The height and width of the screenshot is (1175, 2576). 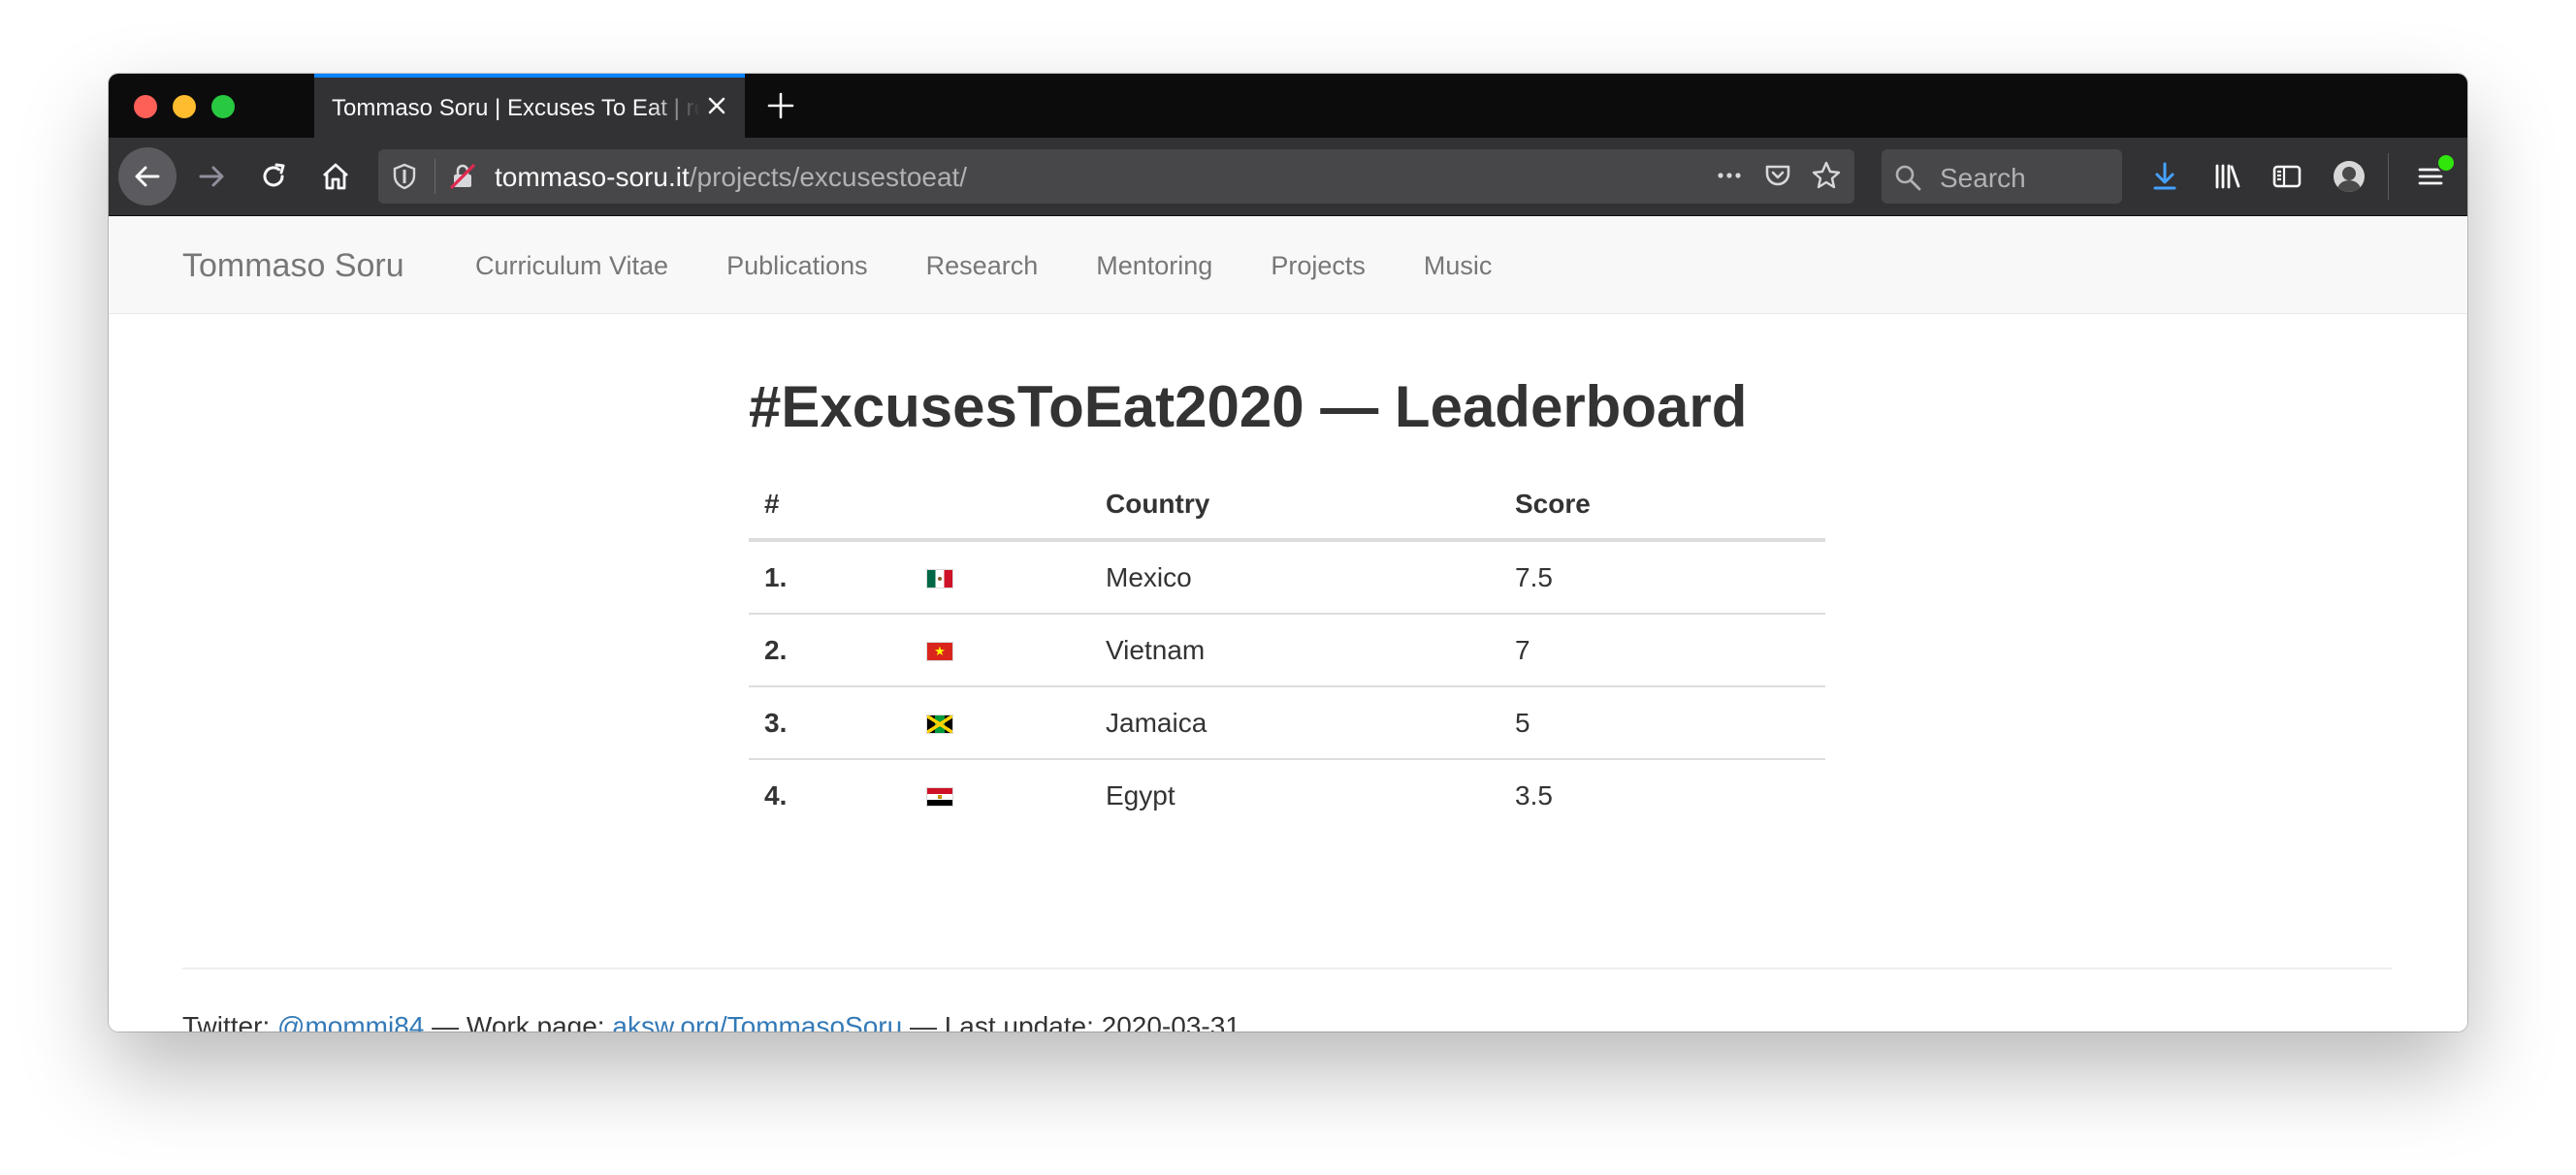 I want to click on url-text: tommaso-soru.it/projects/excusestoeat/, so click(x=731, y=177).